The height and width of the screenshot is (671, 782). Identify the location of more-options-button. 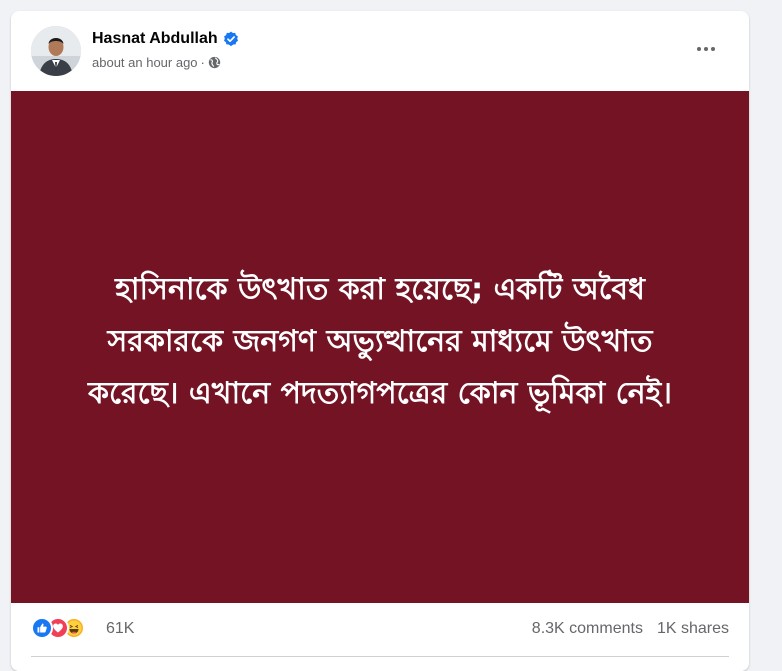
(706, 49).